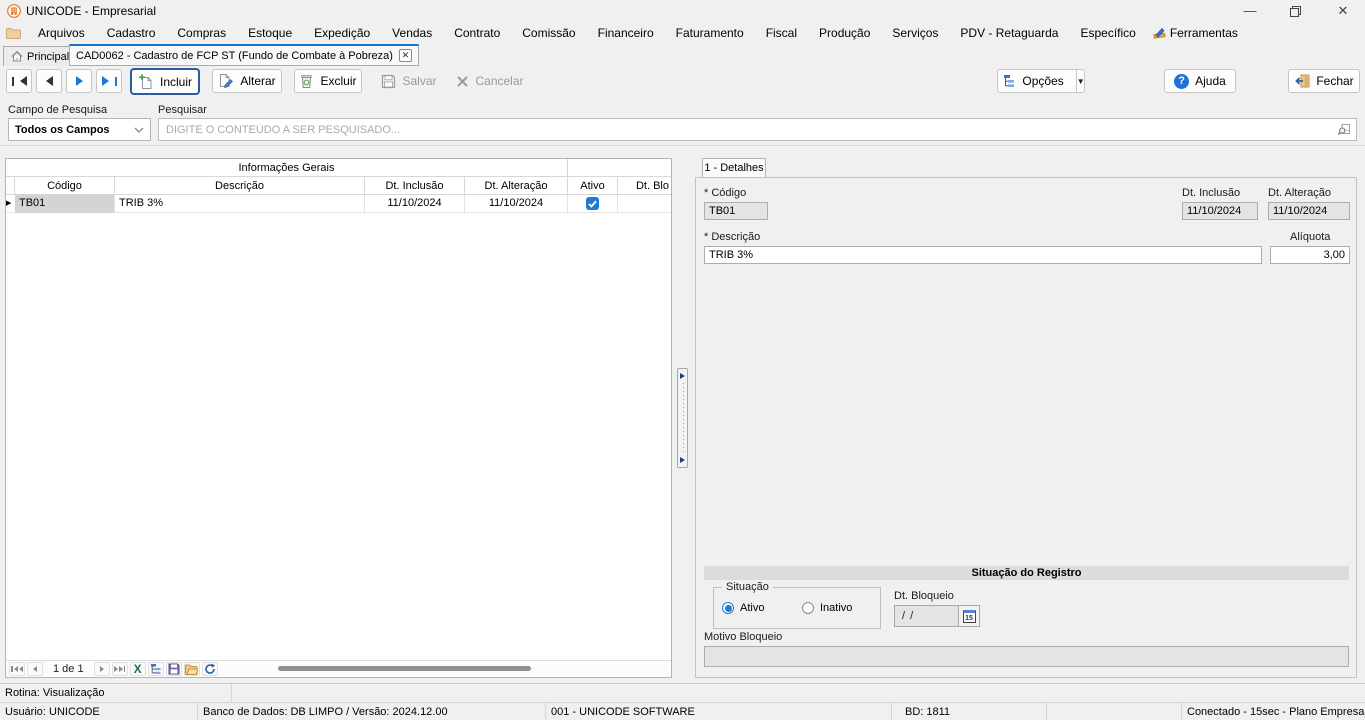 This screenshot has width=1365, height=720. Describe the element at coordinates (1009, 33) in the screenshot. I see `menu-item-pdv-retaguarda: PDV - Retaguarda` at that location.